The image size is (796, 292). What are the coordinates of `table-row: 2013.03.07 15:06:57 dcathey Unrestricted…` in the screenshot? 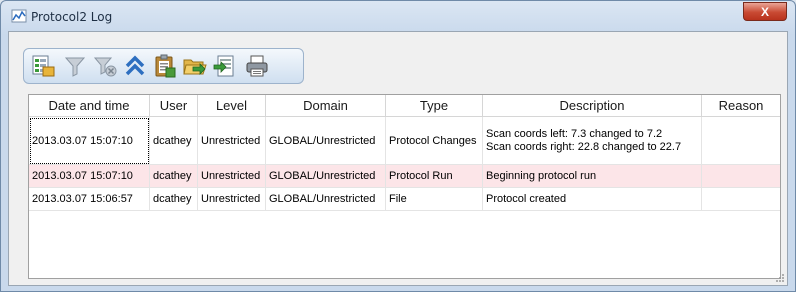 It's located at (404, 199).